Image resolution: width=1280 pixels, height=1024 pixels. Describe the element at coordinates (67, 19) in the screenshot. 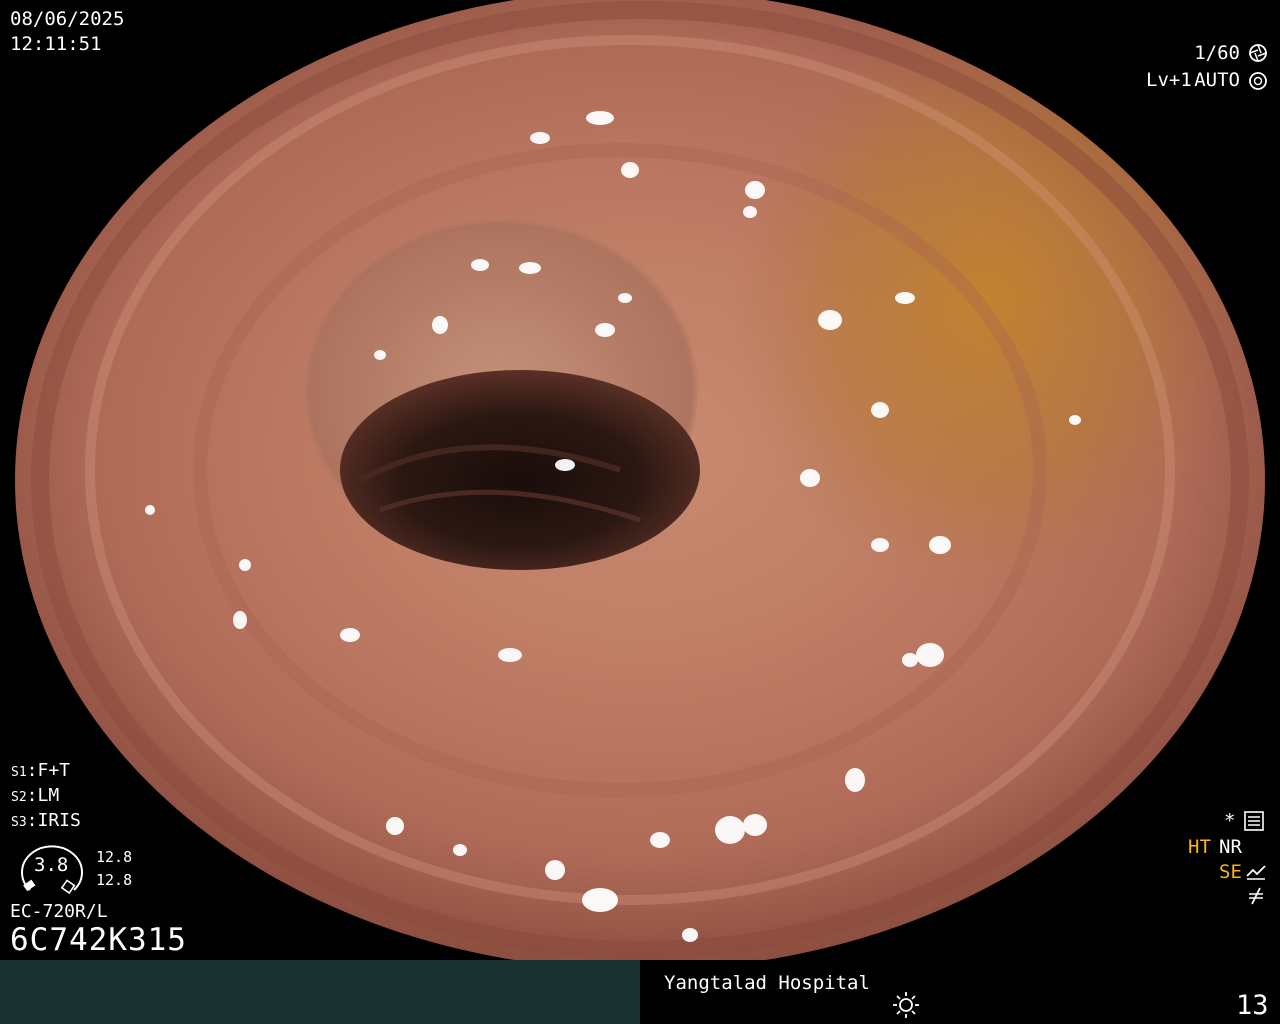

I see `date-readout: 08/06/2025` at that location.